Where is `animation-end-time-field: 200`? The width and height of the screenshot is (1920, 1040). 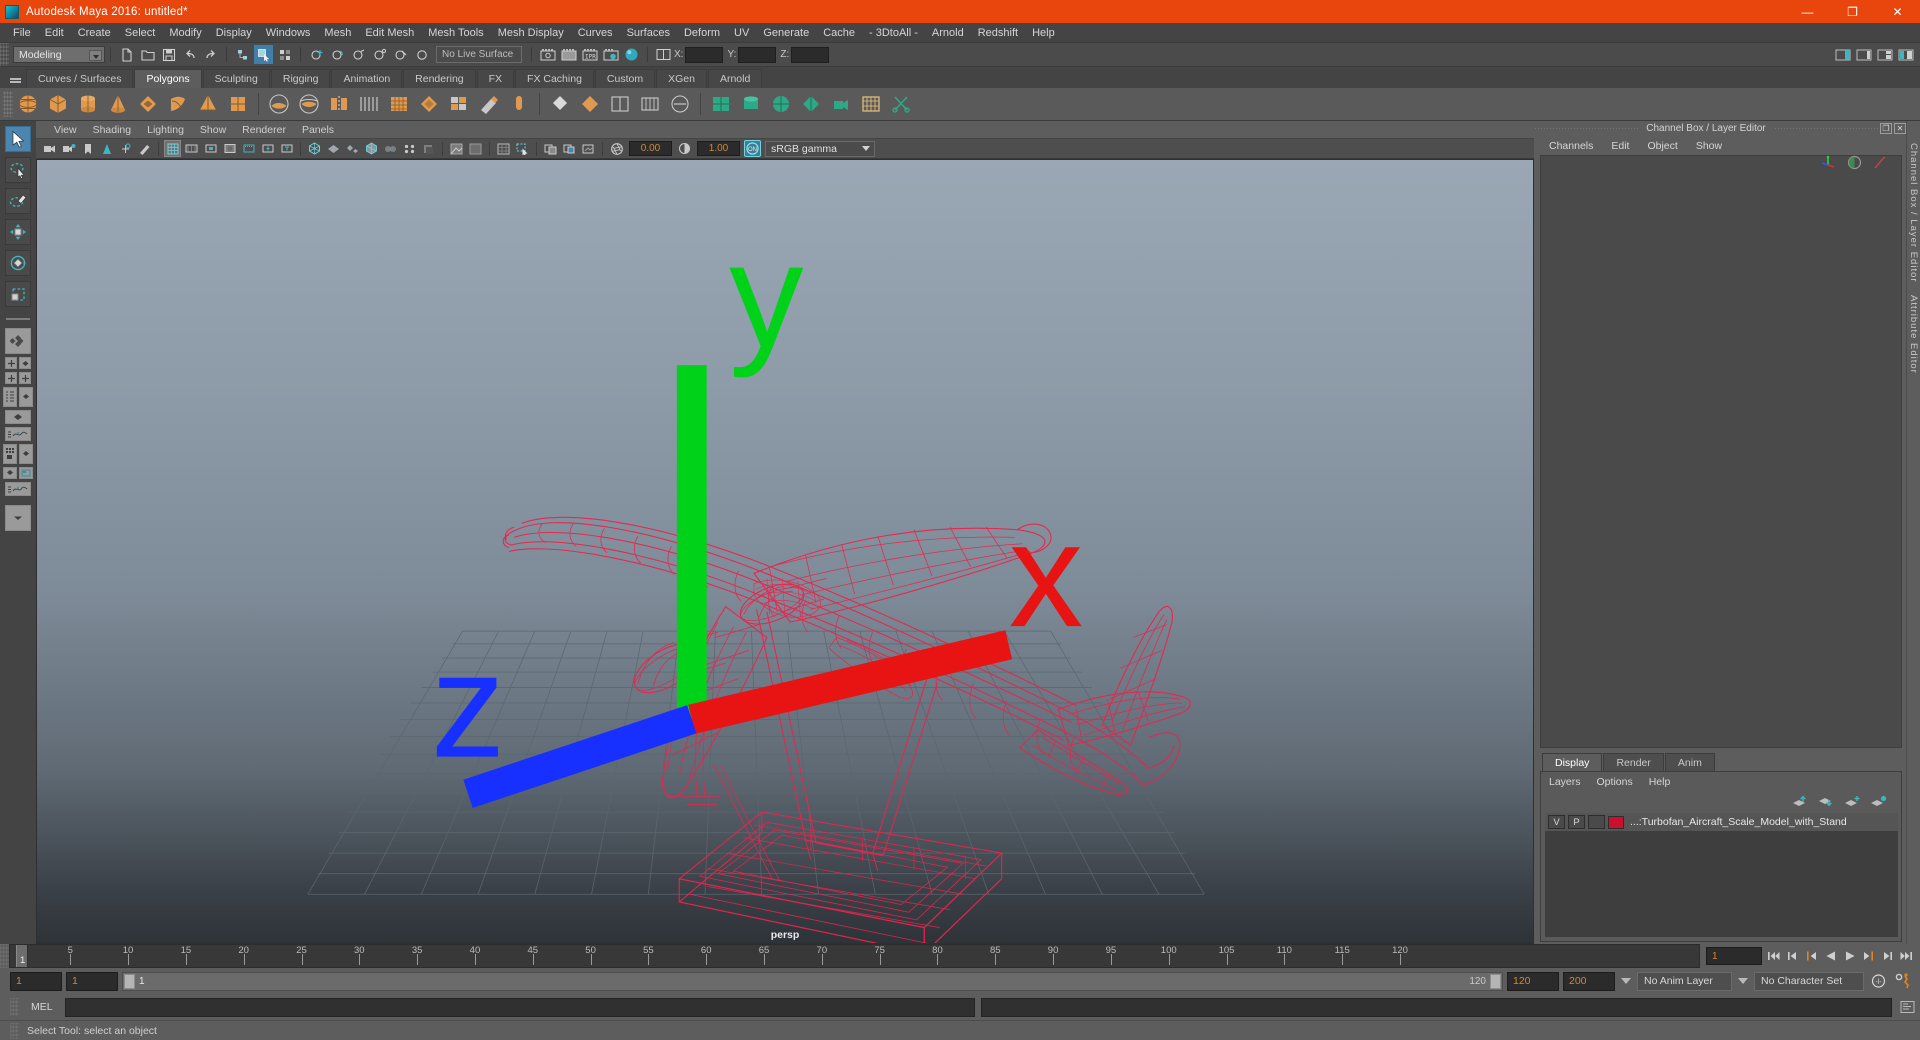 animation-end-time-field: 200 is located at coordinates (1589, 981).